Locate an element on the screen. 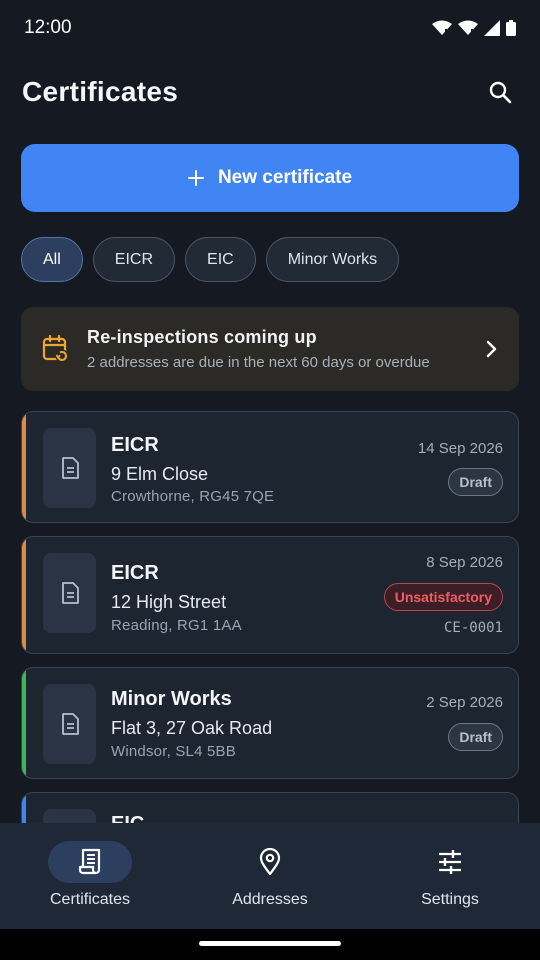  certificate-card: EIC is located at coordinates (270, 807).